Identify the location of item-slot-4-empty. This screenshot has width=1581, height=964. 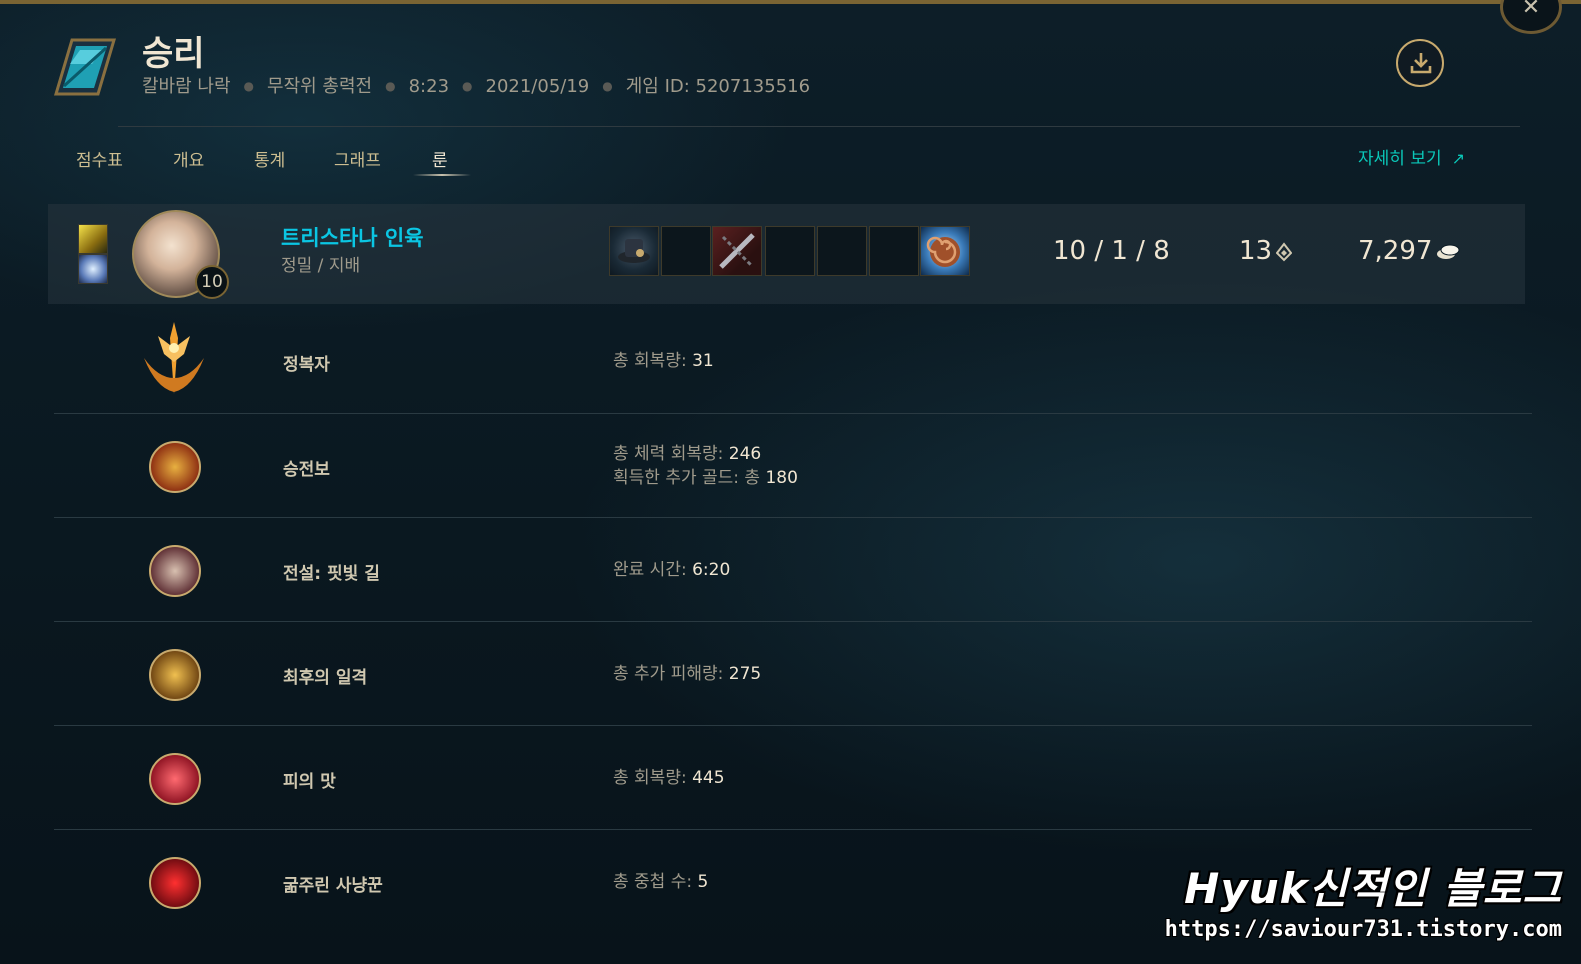
(790, 251).